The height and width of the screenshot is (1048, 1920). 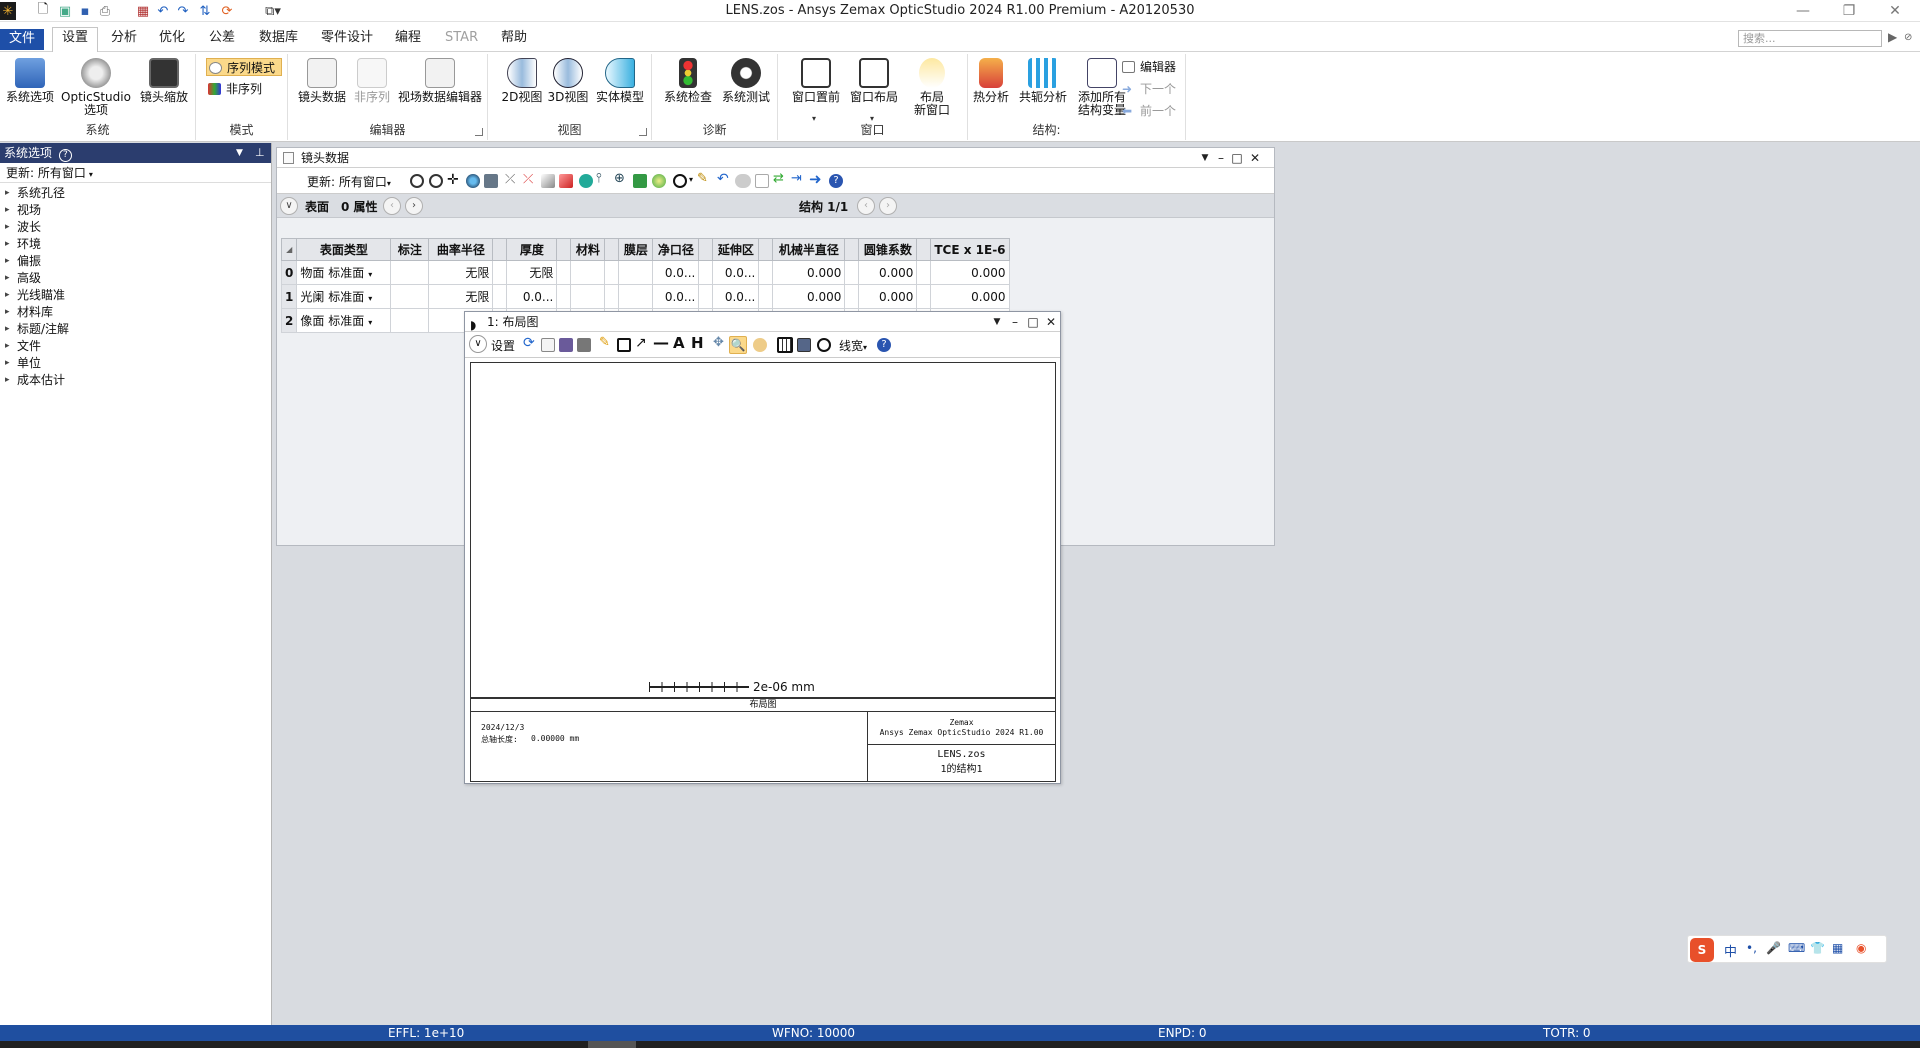 I want to click on save-icon, so click(x=566, y=345).